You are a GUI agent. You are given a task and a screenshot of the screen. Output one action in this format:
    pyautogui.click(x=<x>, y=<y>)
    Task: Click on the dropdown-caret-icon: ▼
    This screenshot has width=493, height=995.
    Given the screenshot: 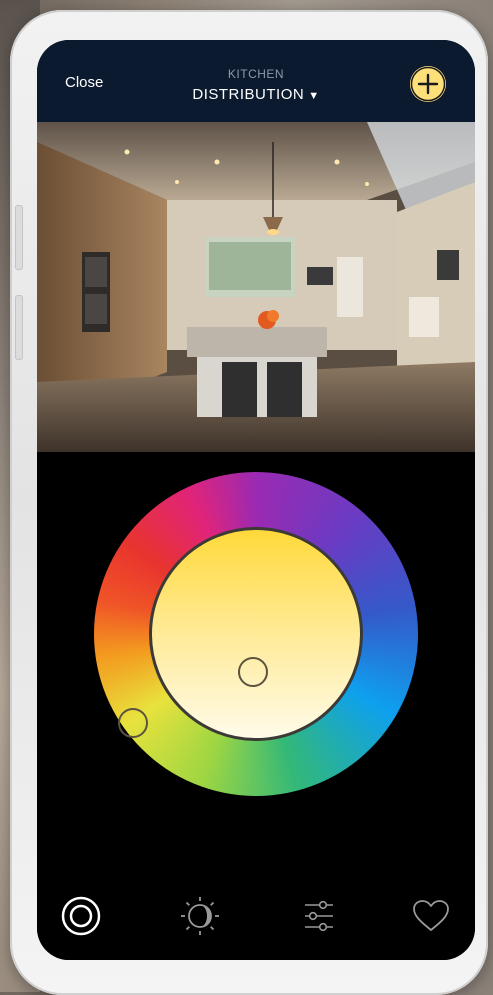 What is the action you would take?
    pyautogui.click(x=314, y=96)
    